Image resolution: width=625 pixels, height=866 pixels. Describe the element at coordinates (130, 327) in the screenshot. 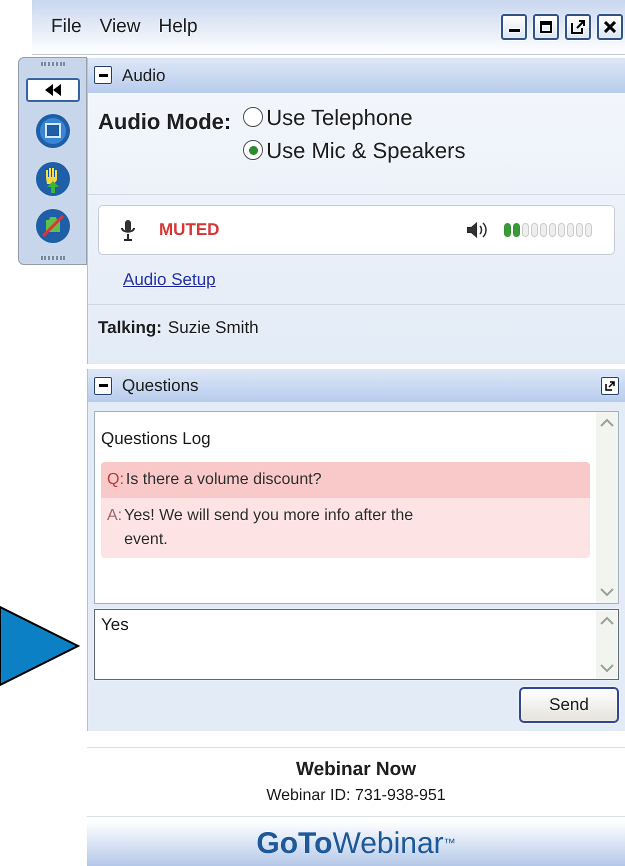

I see `talking-label: Talking:` at that location.